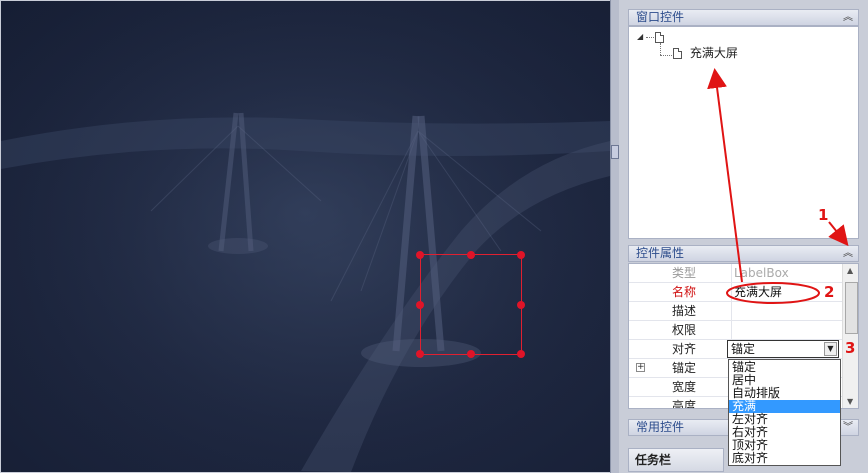 Image resolution: width=868 pixels, height=473 pixels. Describe the element at coordinates (660, 253) in the screenshot. I see `properties-title: 控件属性` at that location.